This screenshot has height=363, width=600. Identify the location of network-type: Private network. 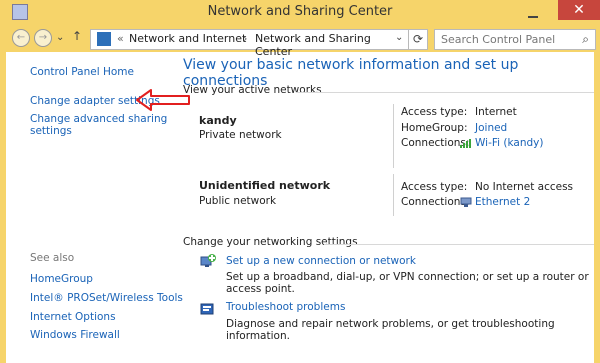
(240, 135).